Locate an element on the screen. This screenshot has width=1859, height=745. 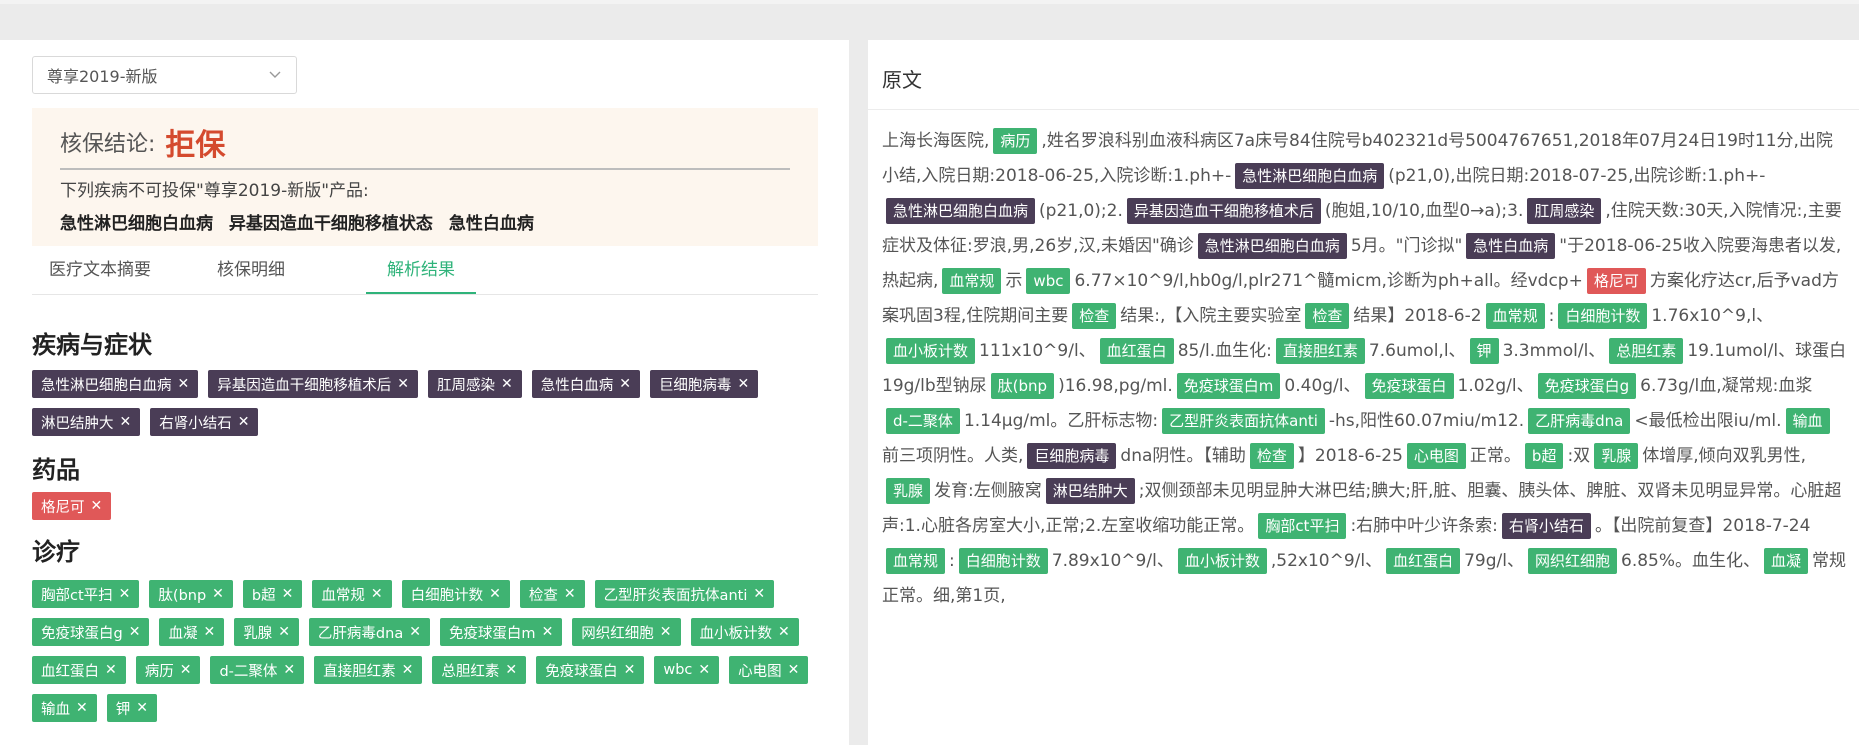
original-text-title: 原文 is located at coordinates (902, 80).